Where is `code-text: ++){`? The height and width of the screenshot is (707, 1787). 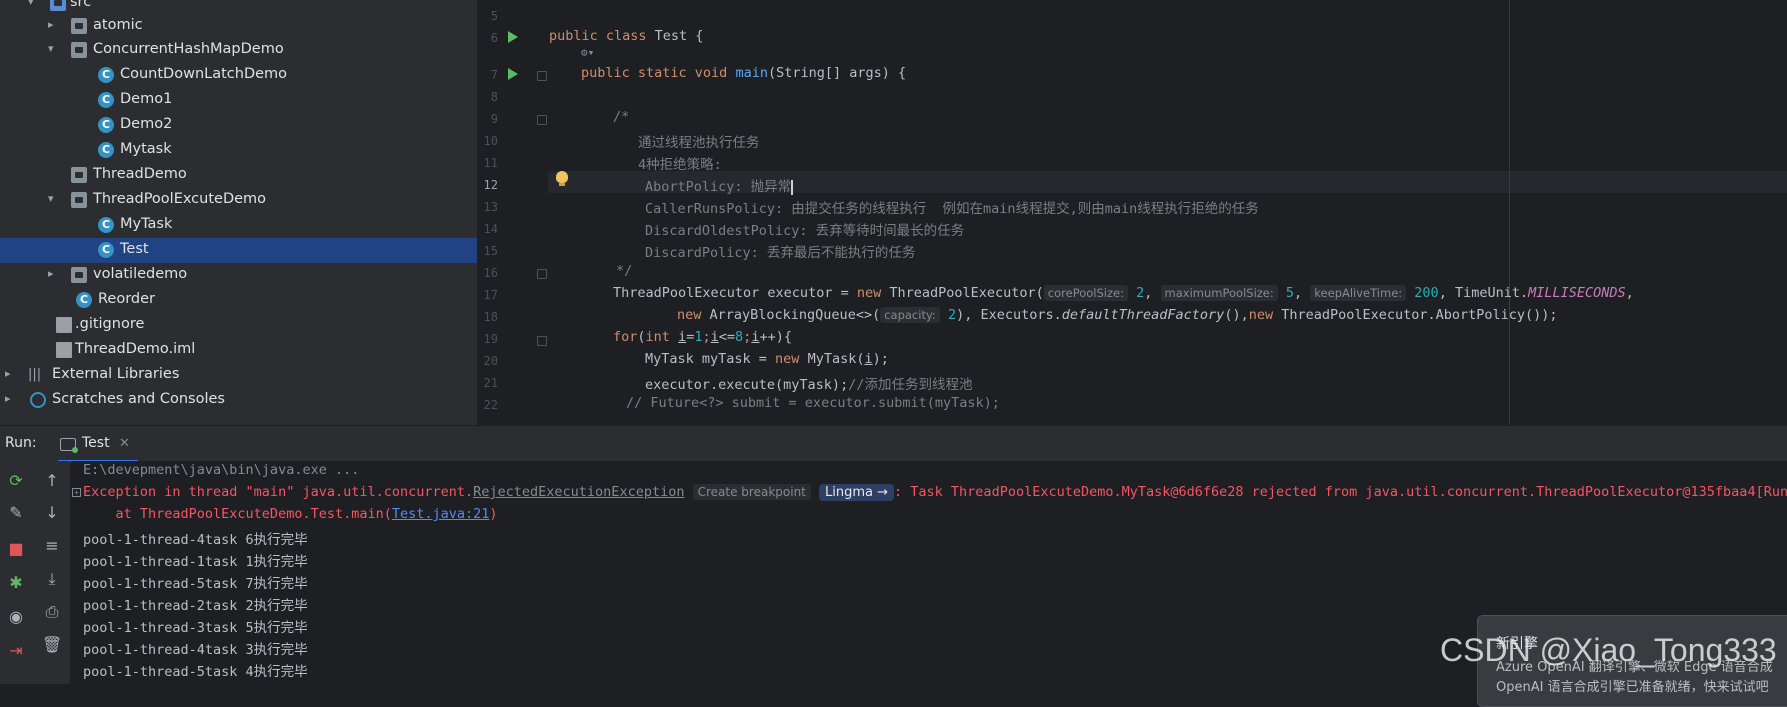 code-text: ++){ is located at coordinates (775, 337).